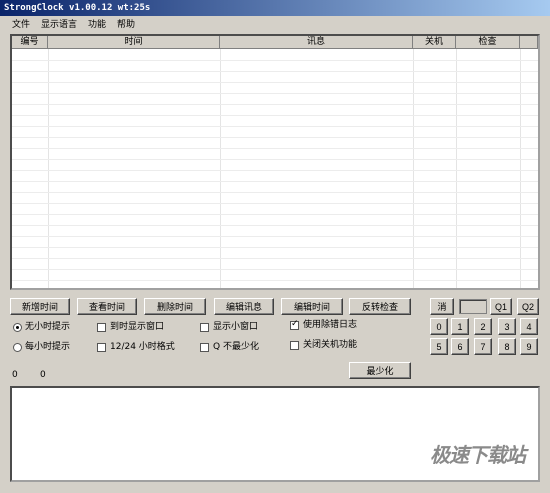 The height and width of the screenshot is (493, 550). I want to click on digit-1-button: 1, so click(460, 326).